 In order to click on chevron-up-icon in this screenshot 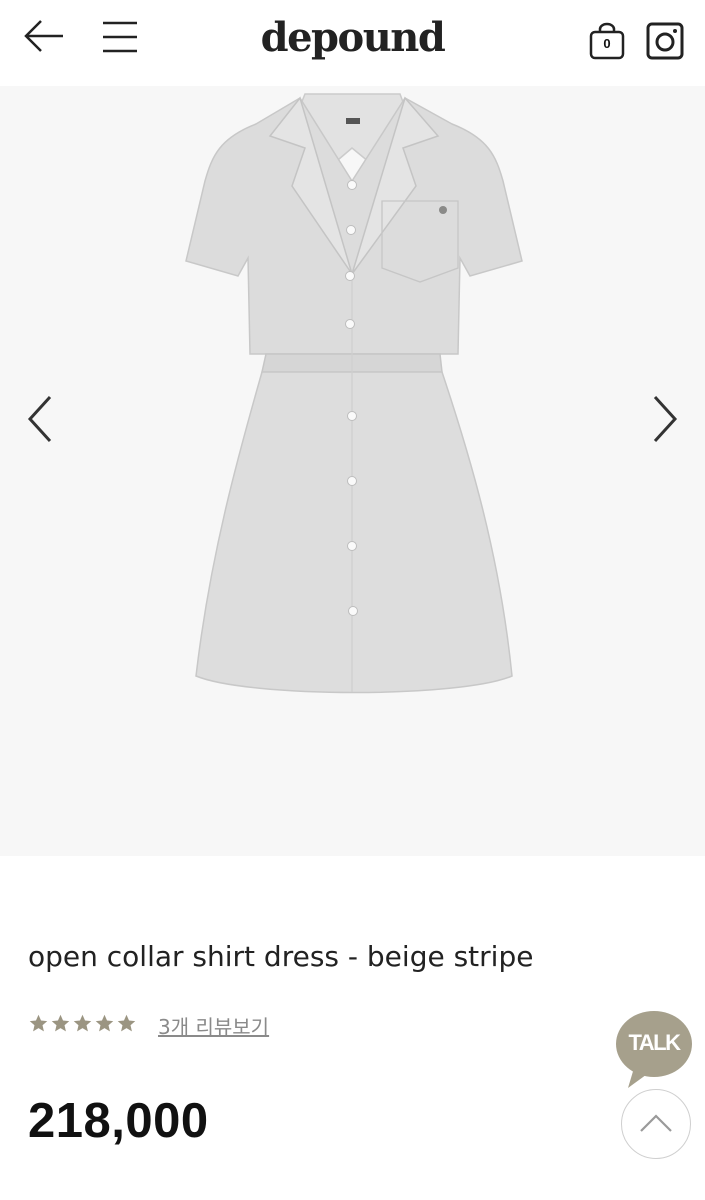, I will do `click(655, 1122)`.